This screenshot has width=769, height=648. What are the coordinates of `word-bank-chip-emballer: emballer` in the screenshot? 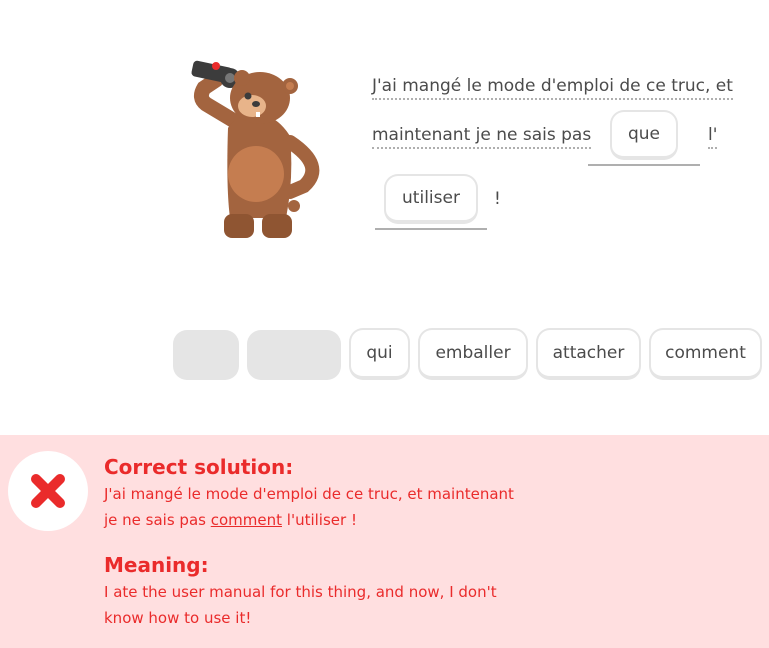 It's located at (473, 354).